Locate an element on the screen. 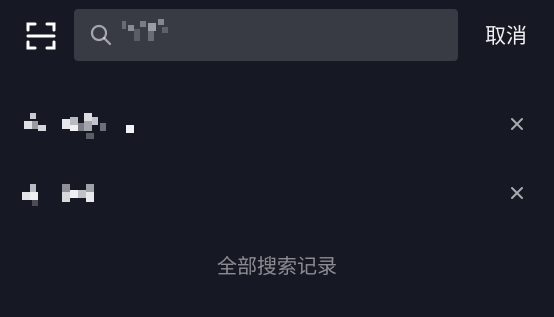  scan-icon is located at coordinates (41, 36).